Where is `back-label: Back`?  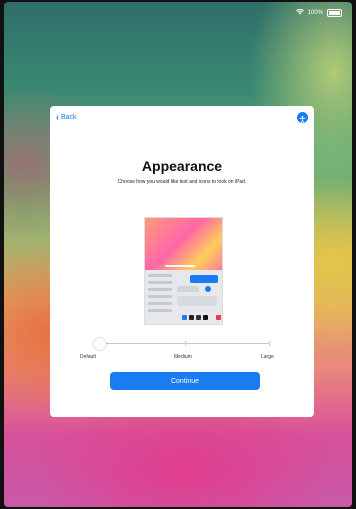
back-label: Back is located at coordinates (69, 117).